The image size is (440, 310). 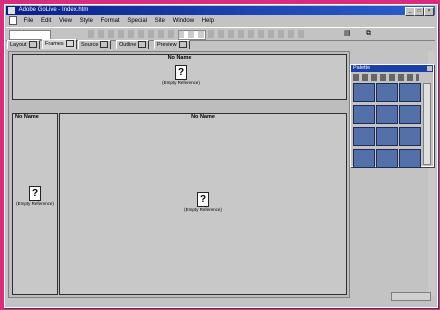 What do you see at coordinates (167, 45) in the screenshot?
I see `tab-preview-label: Preview` at bounding box center [167, 45].